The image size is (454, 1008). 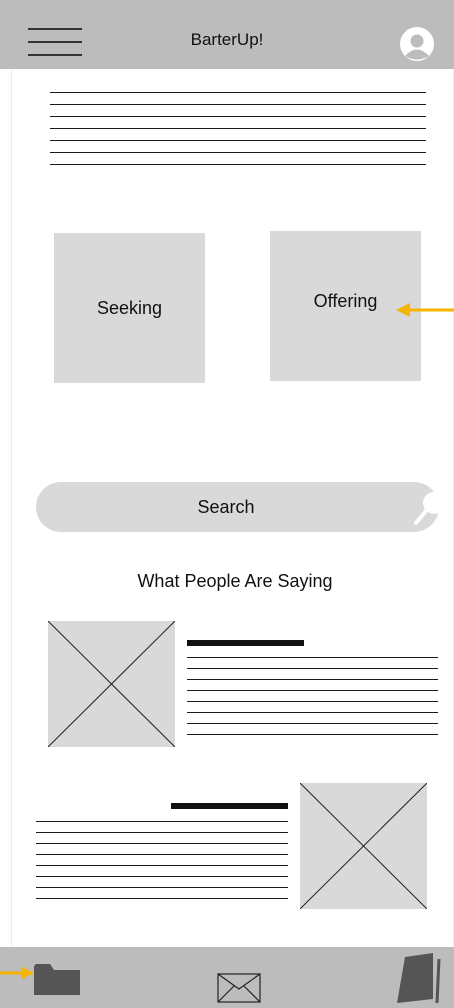 I want to click on search-bar: Search, so click(x=240, y=507).